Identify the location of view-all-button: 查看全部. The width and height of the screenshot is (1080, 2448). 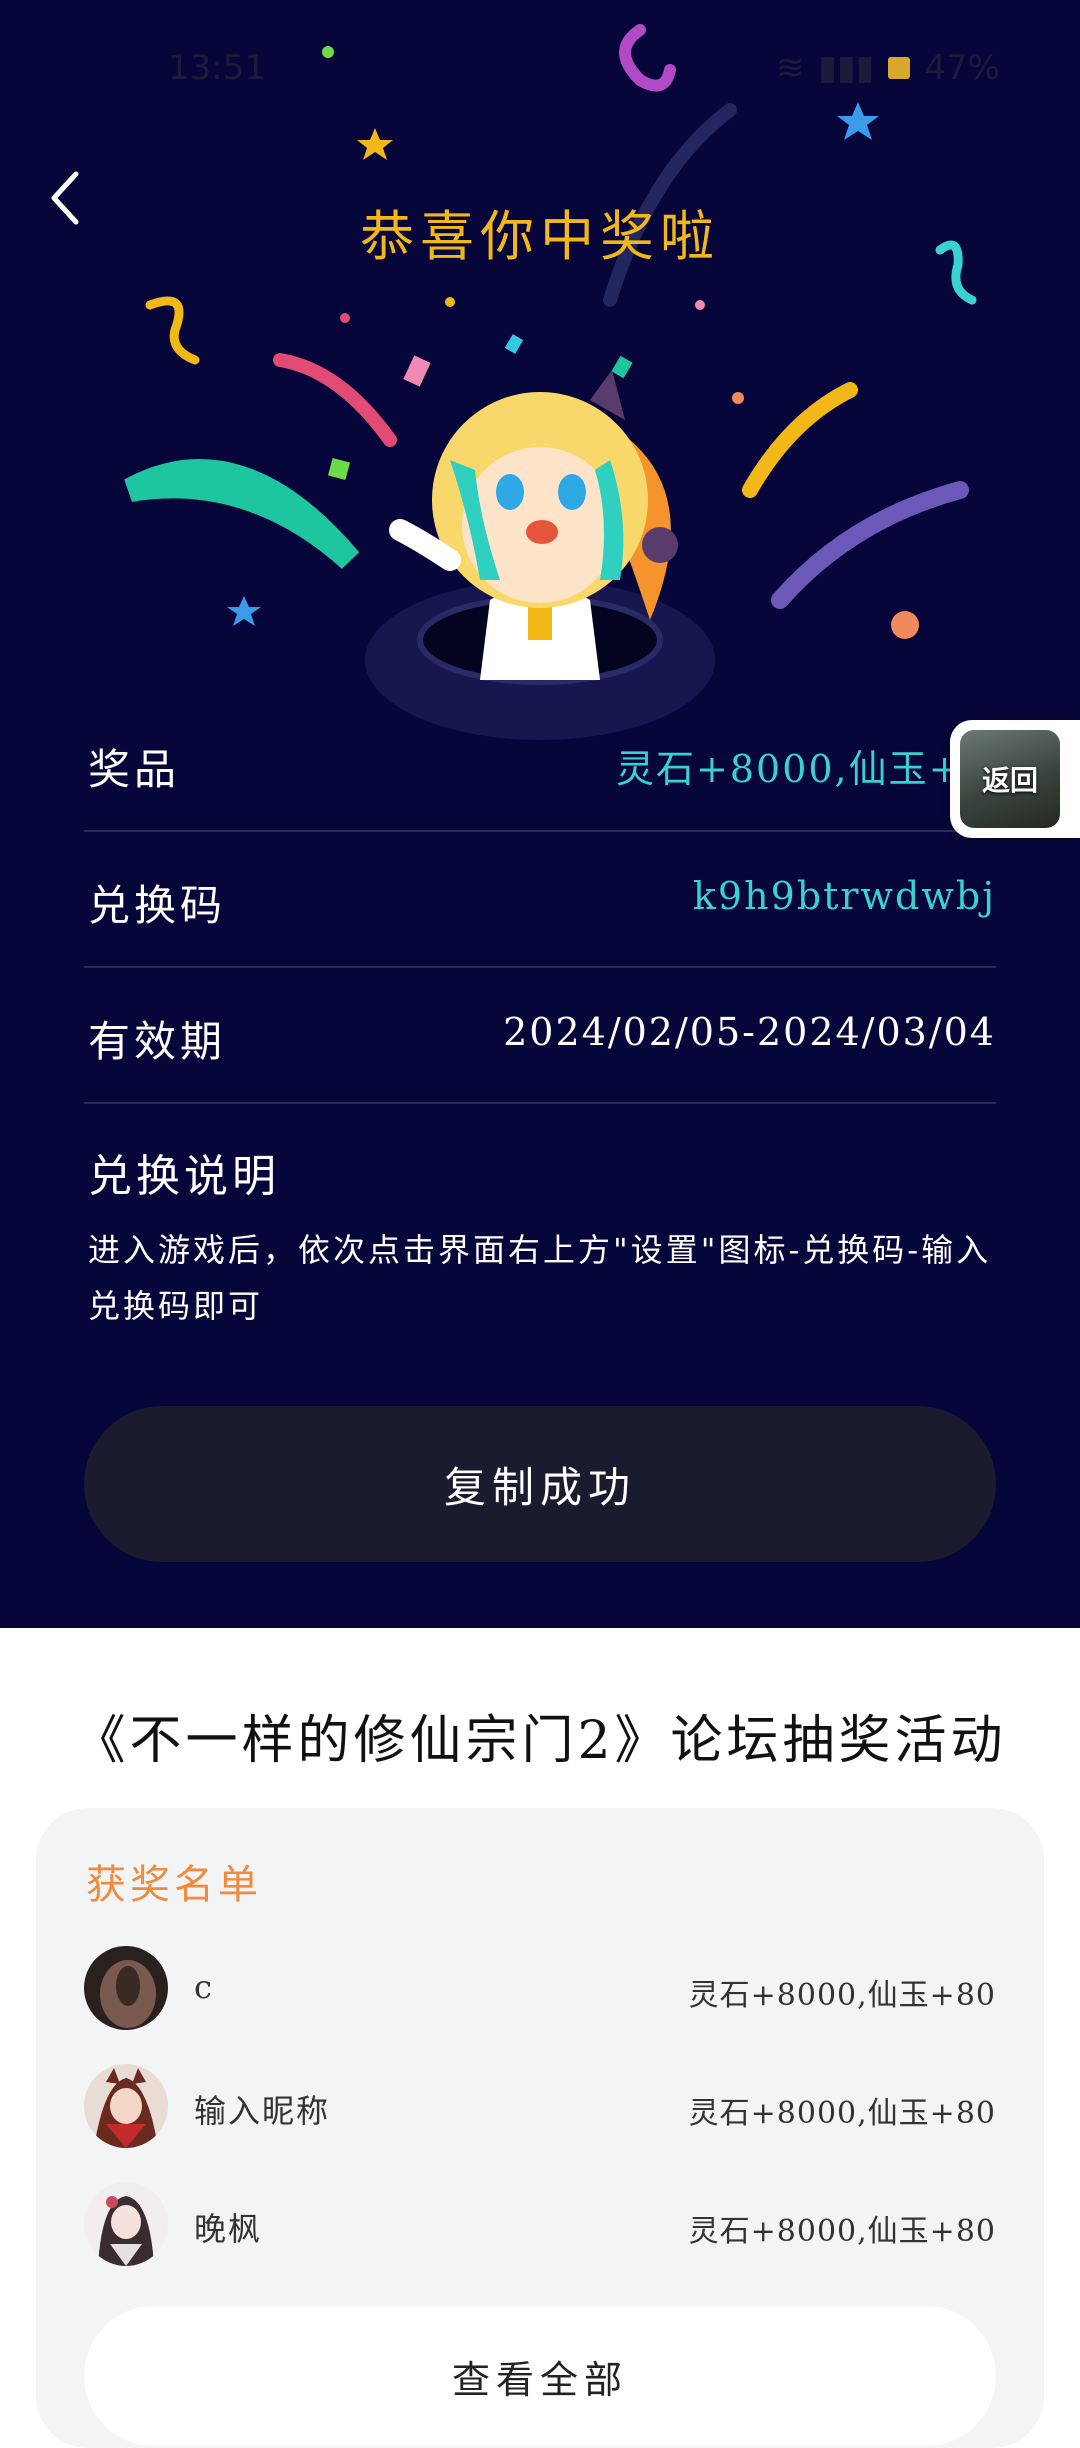
(540, 2376).